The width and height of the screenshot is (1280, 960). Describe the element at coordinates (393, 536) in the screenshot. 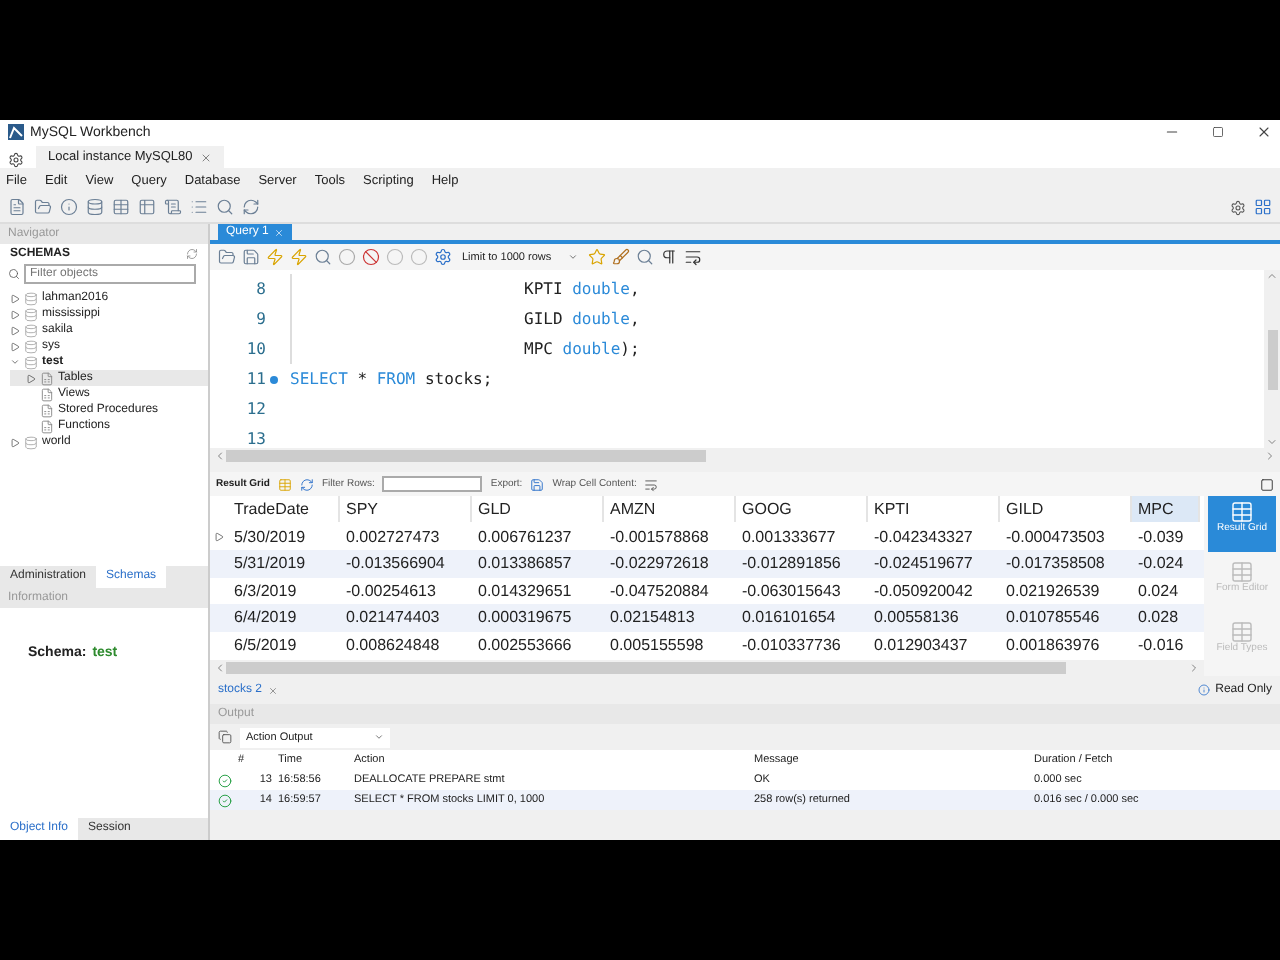

I see `table-cell-text: 0.002727473` at that location.